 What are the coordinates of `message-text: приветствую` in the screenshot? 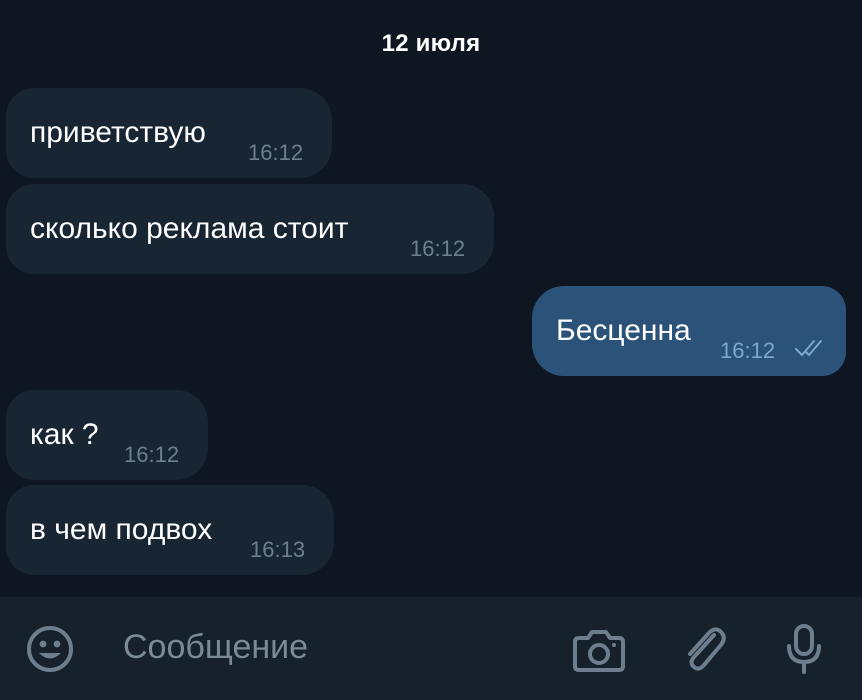 It's located at (118, 132).